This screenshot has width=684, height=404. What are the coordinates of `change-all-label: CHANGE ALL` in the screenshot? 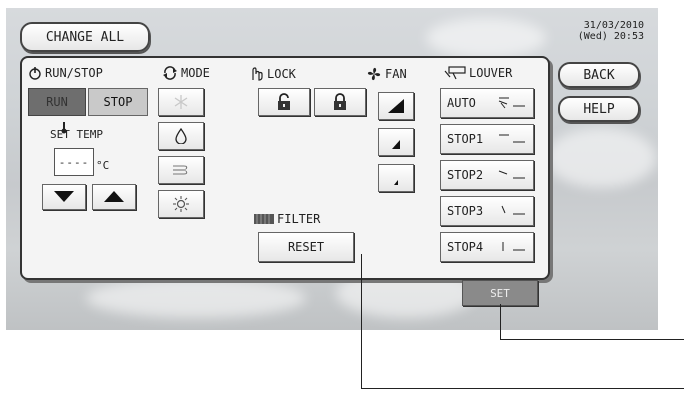 It's located at (85, 37).